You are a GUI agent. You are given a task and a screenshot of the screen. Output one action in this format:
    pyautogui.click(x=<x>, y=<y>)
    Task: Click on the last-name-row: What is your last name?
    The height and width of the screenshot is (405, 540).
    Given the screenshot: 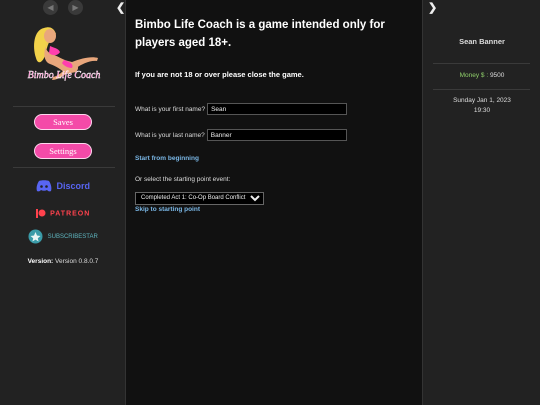 What is the action you would take?
    pyautogui.click(x=274, y=135)
    